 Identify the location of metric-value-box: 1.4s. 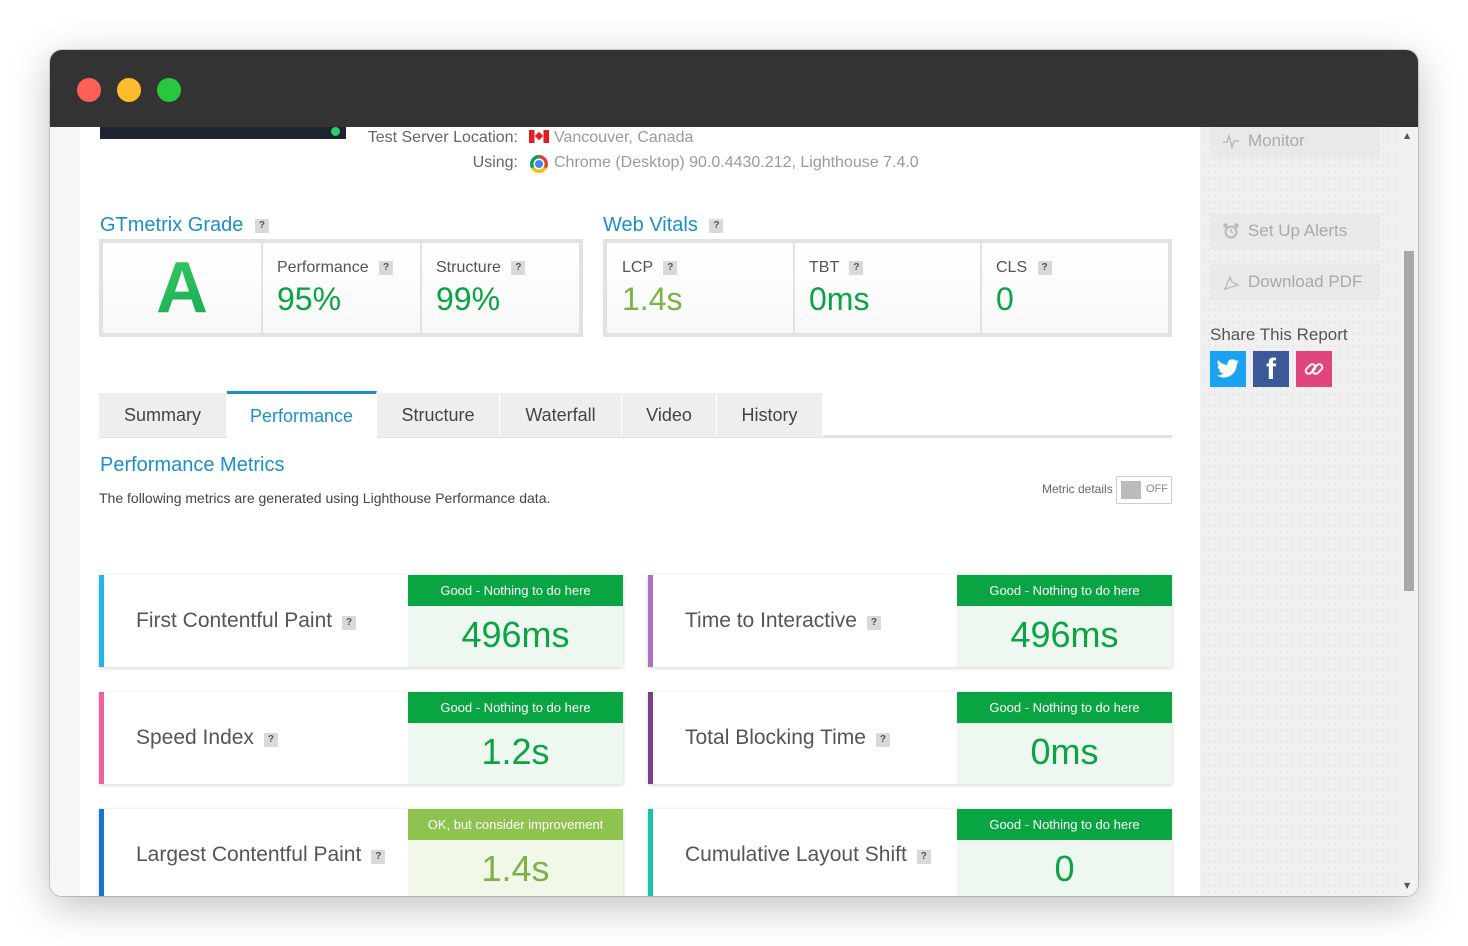
(515, 868).